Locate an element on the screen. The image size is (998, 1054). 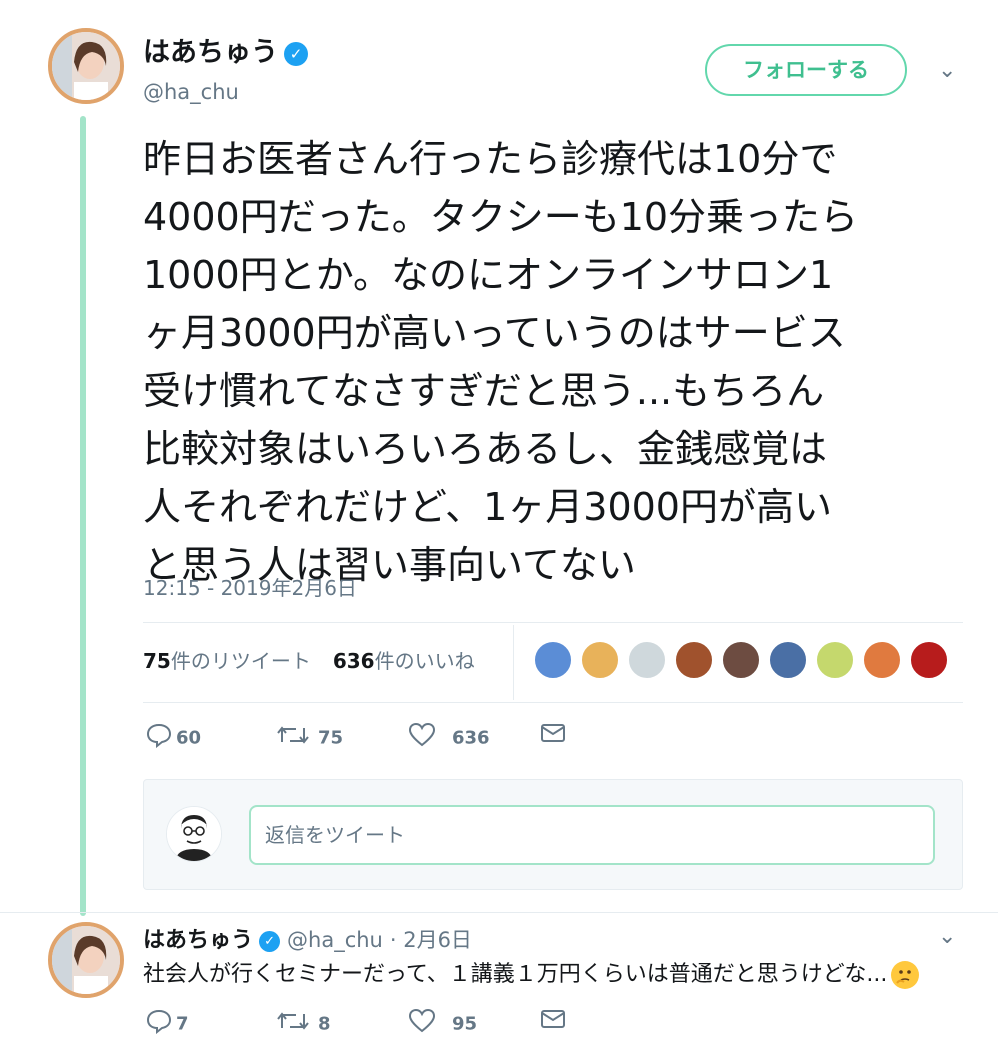
reply-input: 返信をツイート is located at coordinates (592, 835).